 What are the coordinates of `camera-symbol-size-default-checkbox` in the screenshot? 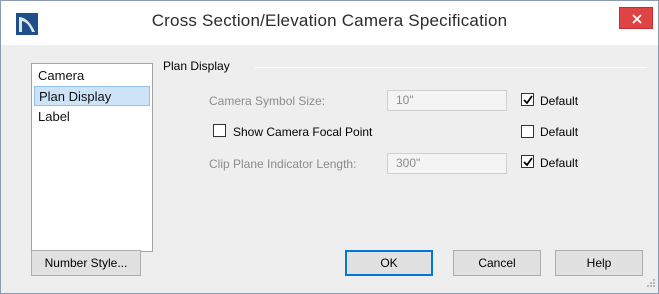 It's located at (527, 99).